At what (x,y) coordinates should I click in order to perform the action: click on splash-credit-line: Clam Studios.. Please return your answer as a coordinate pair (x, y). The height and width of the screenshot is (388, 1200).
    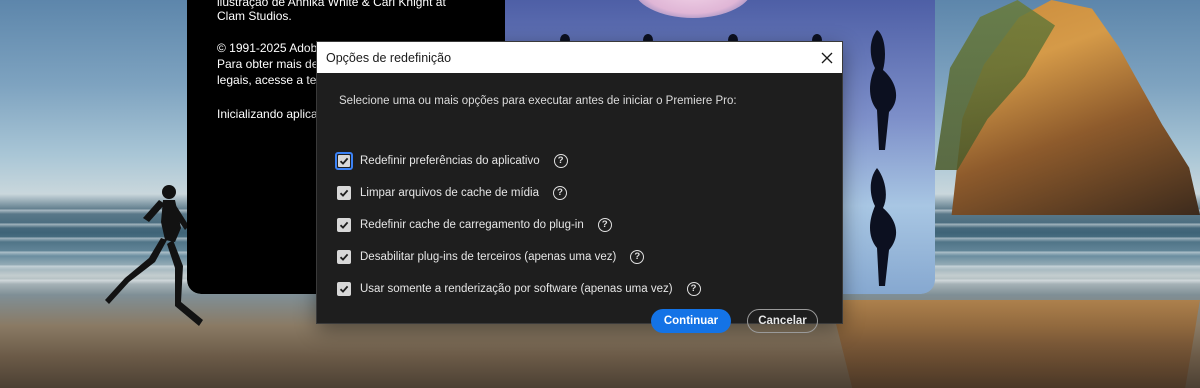
    Looking at the image, I should click on (254, 16).